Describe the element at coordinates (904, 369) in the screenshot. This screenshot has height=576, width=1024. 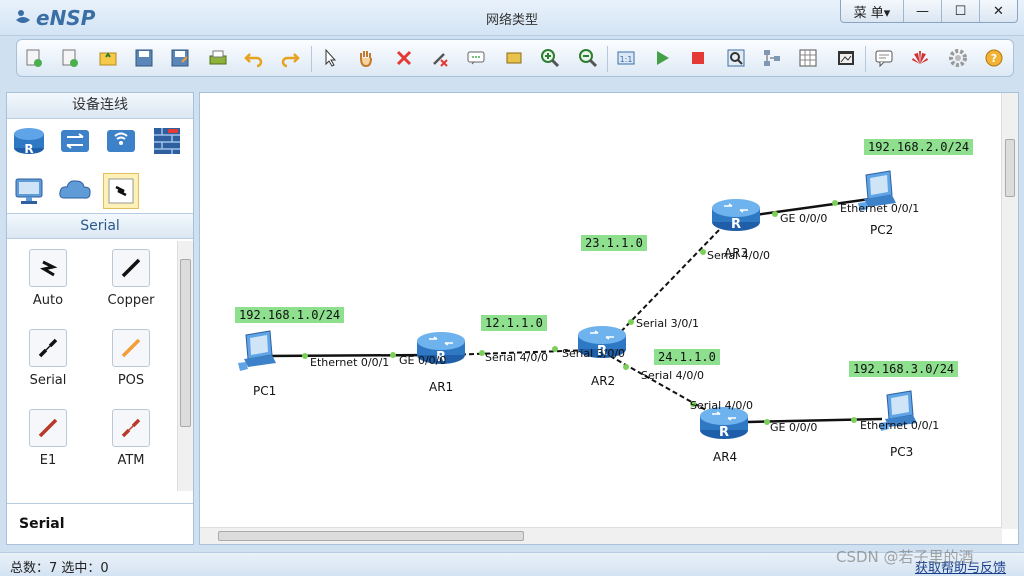
I see `network-label: 192.168.3.0/24` at that location.